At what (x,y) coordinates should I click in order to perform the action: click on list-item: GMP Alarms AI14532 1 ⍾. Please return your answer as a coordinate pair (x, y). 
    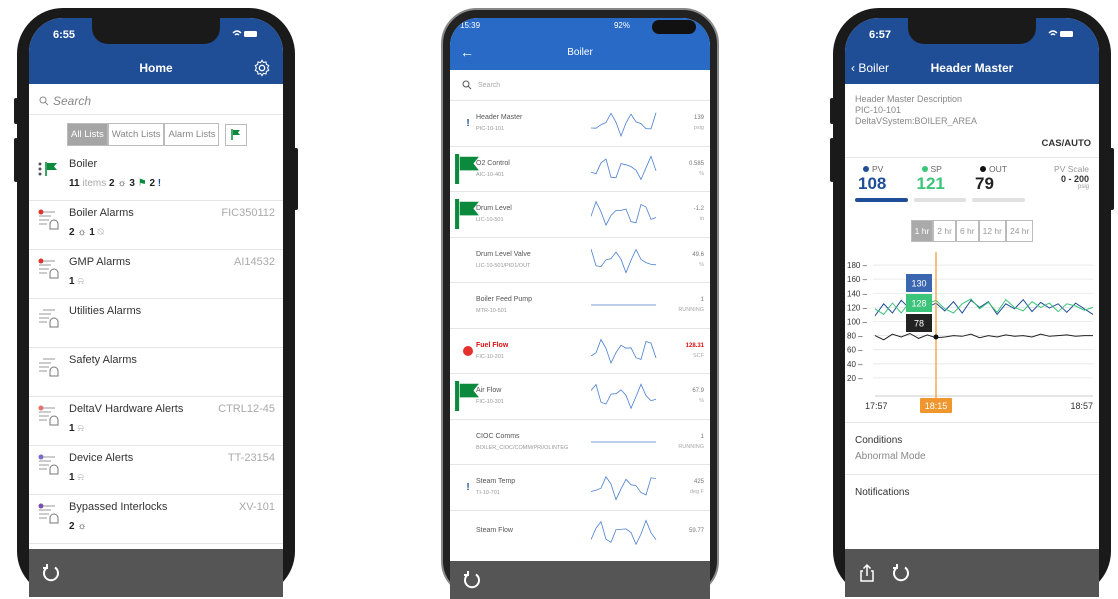
    Looking at the image, I should click on (156, 274).